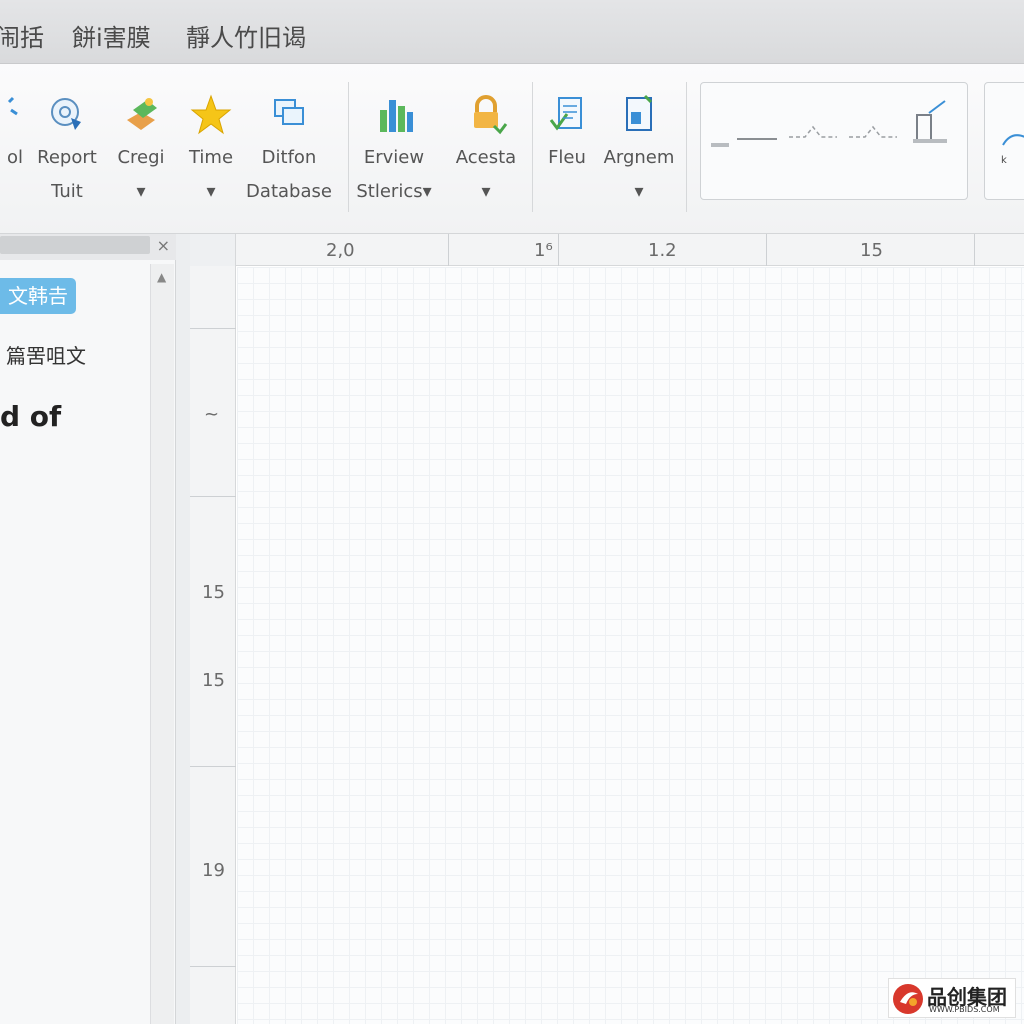  I want to click on document-icon, so click(639, 115).